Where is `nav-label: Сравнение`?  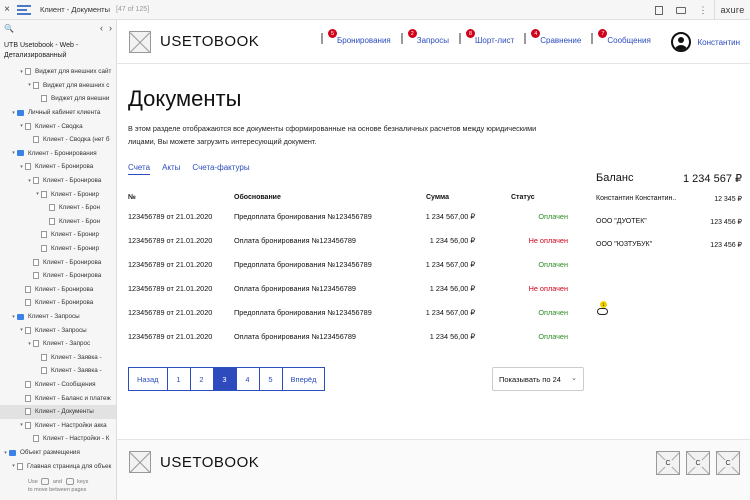 nav-label: Сравнение is located at coordinates (561, 40).